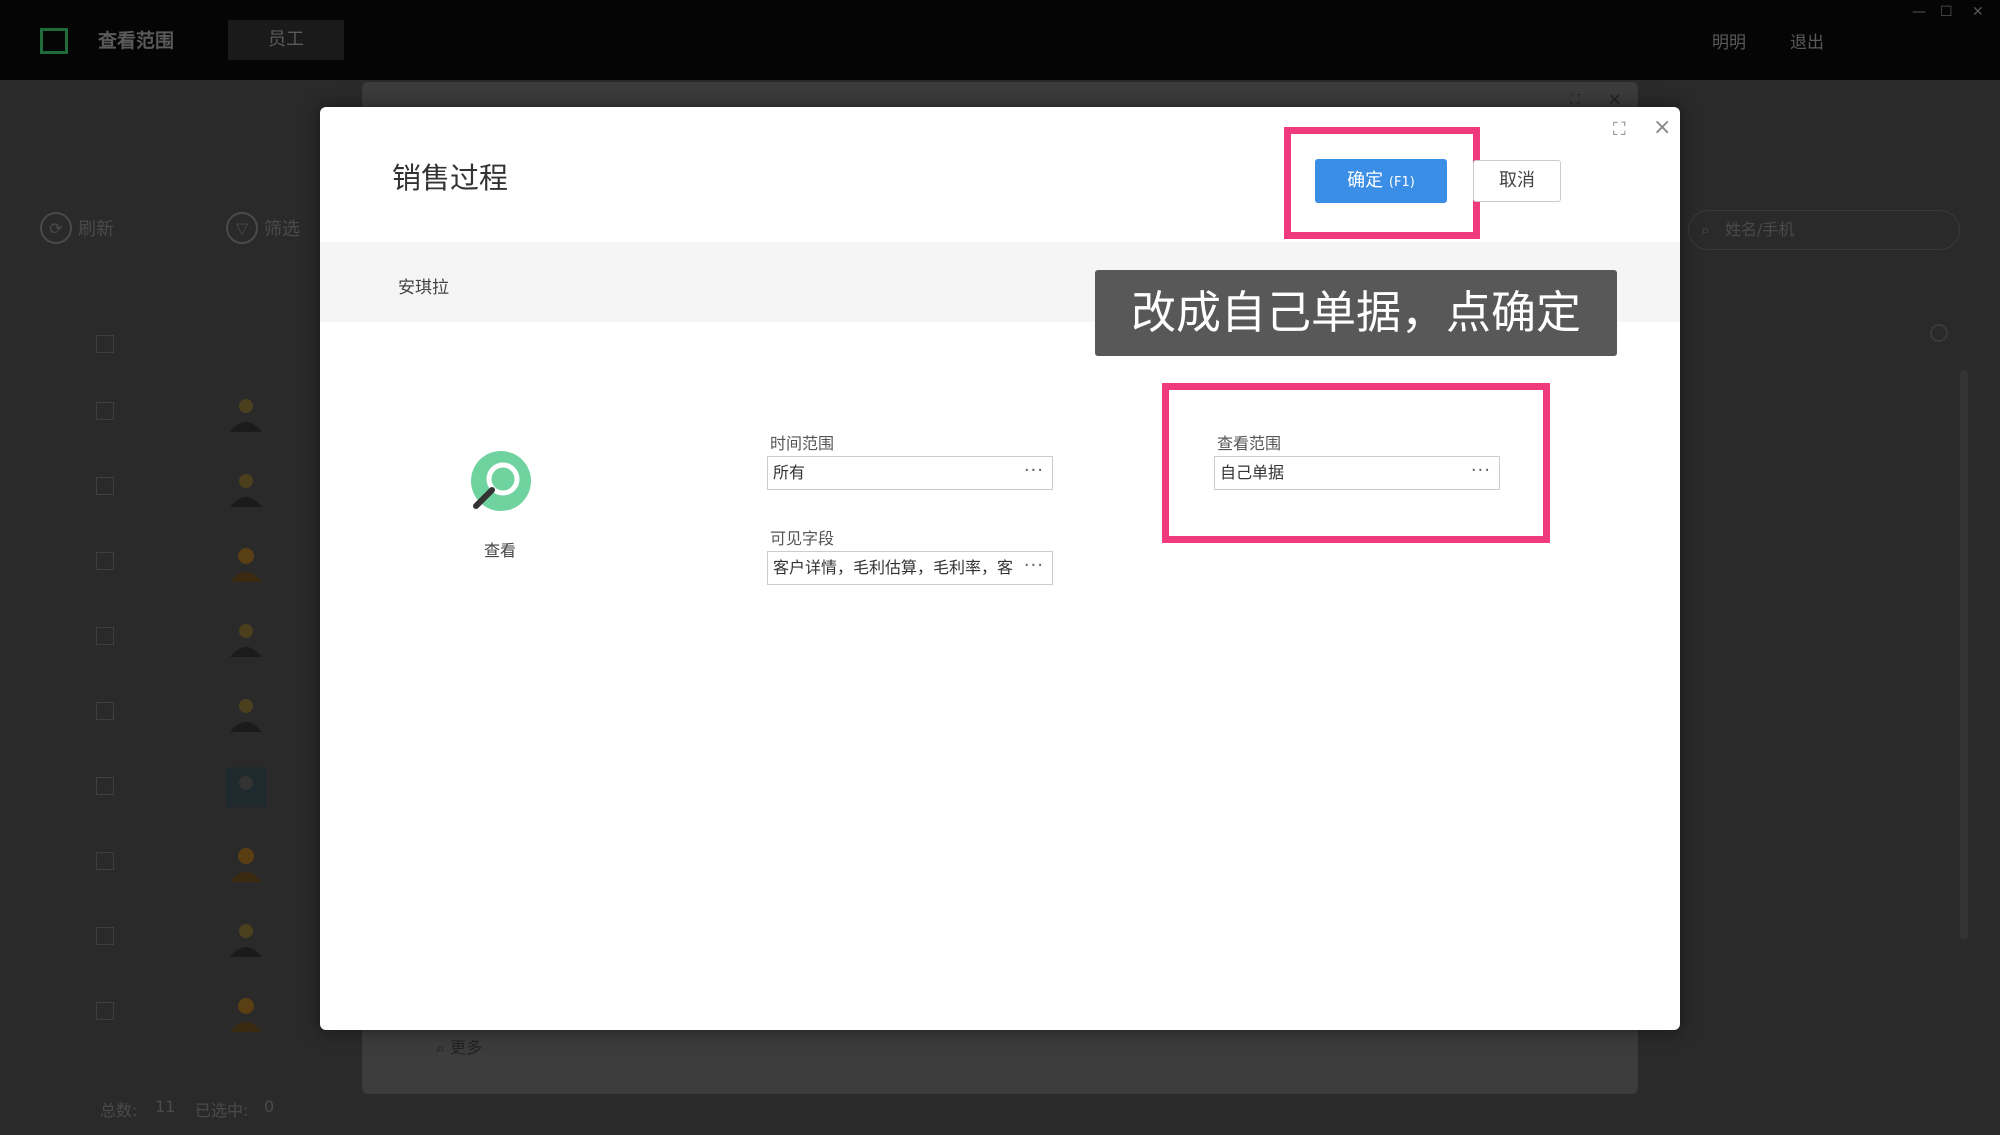 This screenshot has width=2000, height=1135. What do you see at coordinates (1575, 100) in the screenshot?
I see `background-dialog-expand-icon: ⛶` at bounding box center [1575, 100].